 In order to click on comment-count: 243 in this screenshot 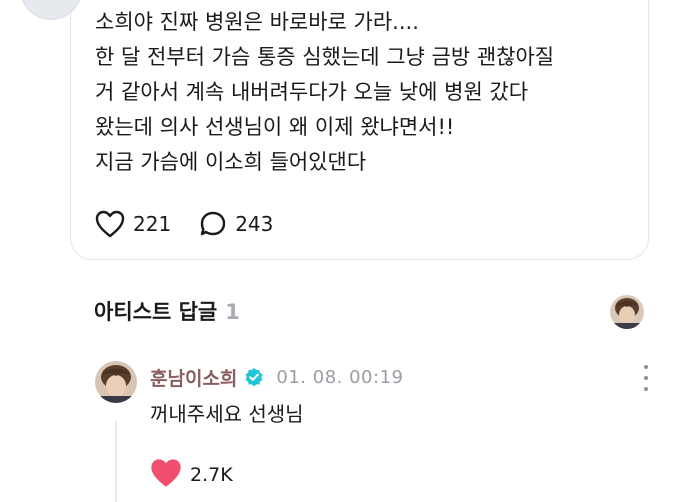, I will do `click(254, 224)`.